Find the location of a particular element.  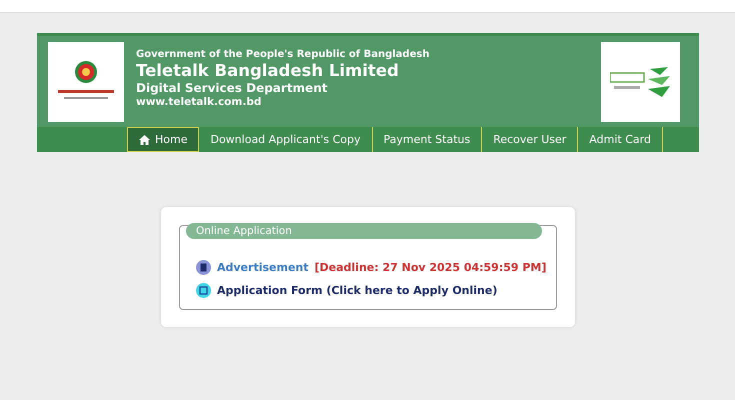

deadline-text: [Deadline: 27 Nov 2025 04:59:59 PM] is located at coordinates (430, 267).